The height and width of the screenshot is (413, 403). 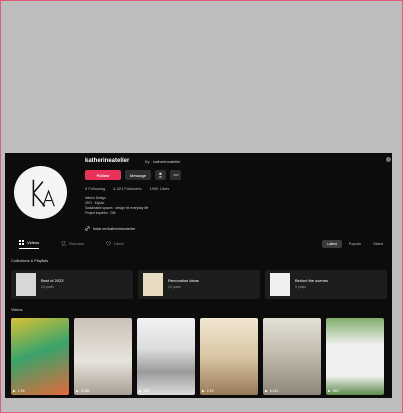 I want to click on tab-videos-label: Videos, so click(x=33, y=242).